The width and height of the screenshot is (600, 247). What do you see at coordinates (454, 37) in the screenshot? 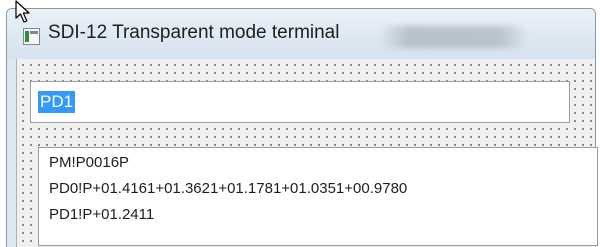
I see `title-redacted-area` at bounding box center [454, 37].